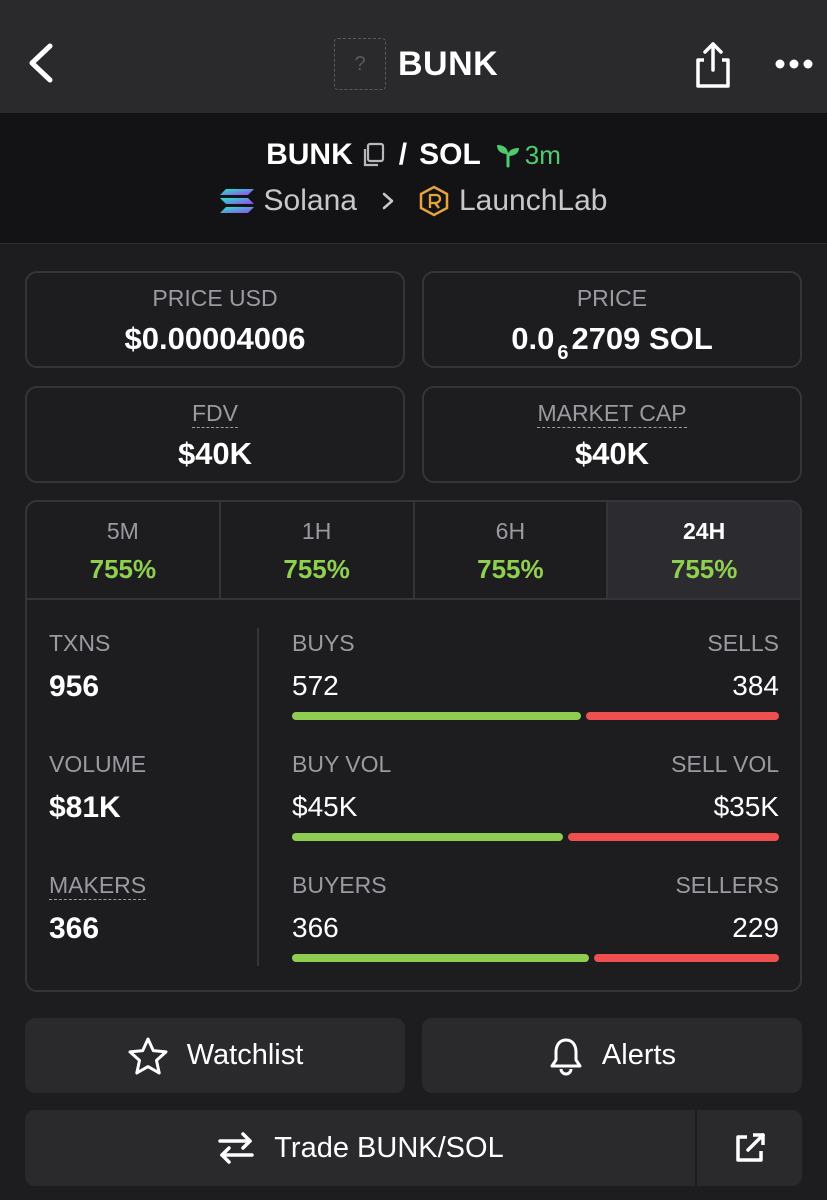  What do you see at coordinates (413, 155) in the screenshot?
I see `pair-line: BUNK / SOL 3m` at bounding box center [413, 155].